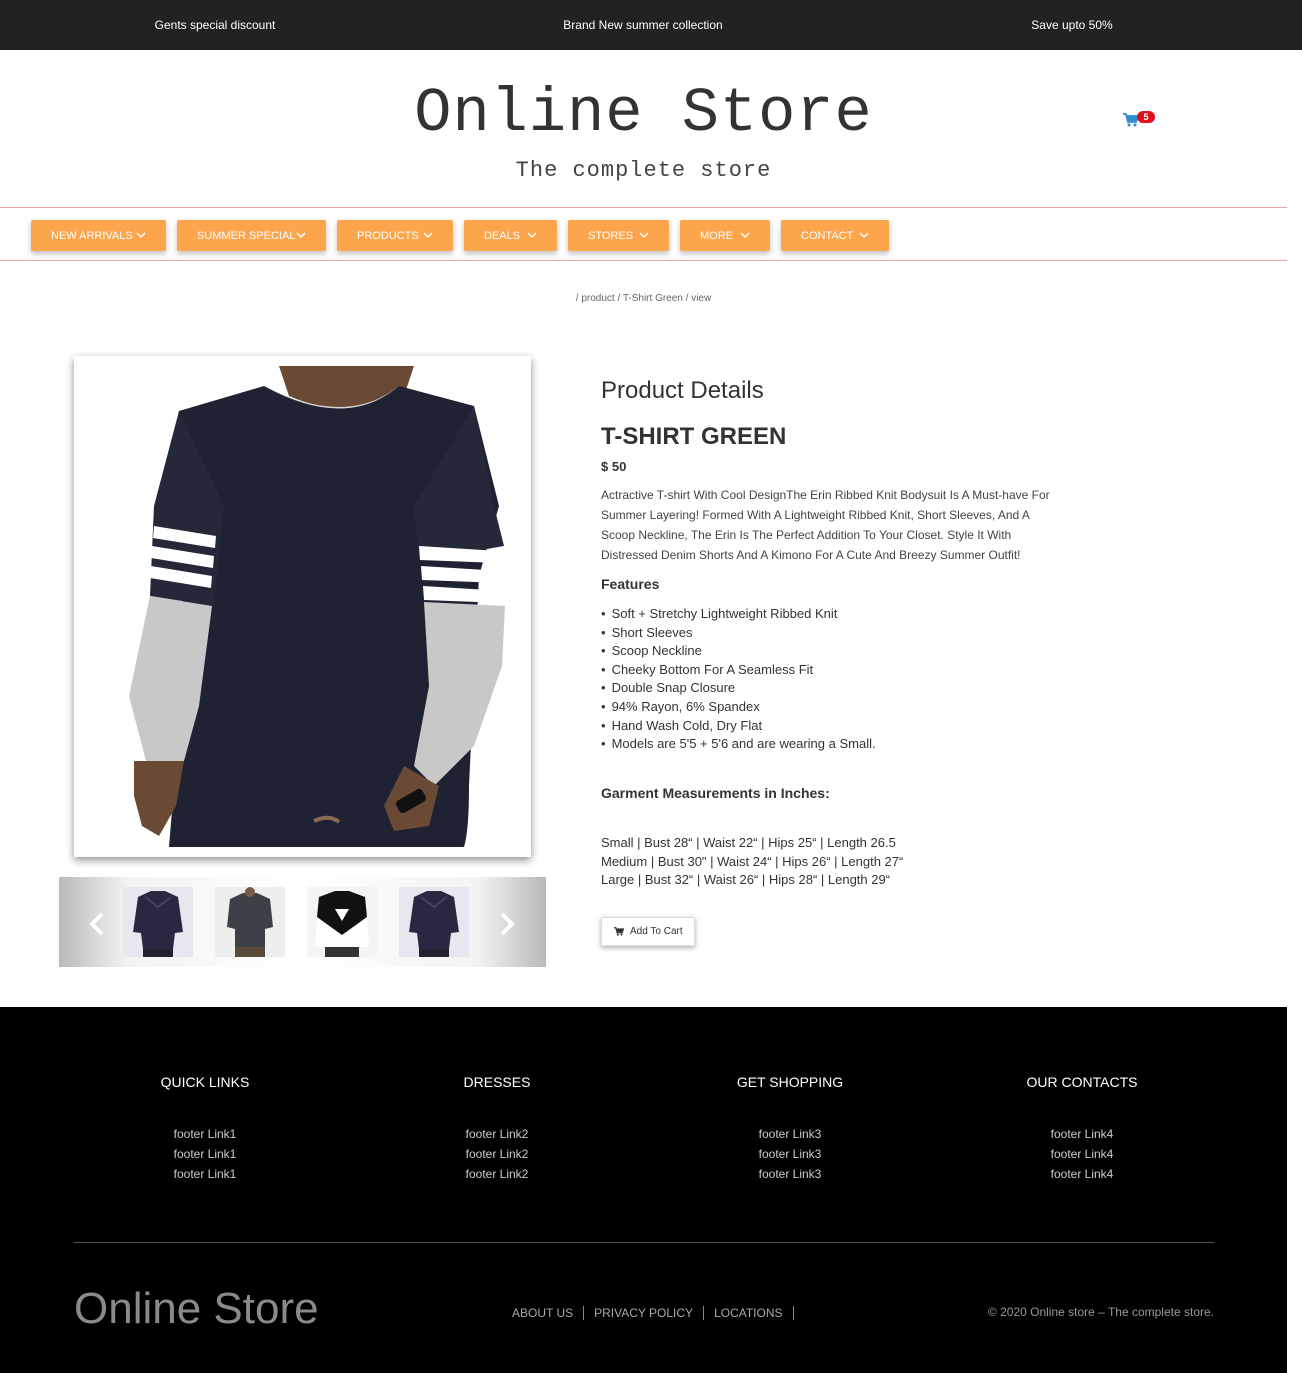 The image size is (1302, 1373). I want to click on footer-divider, so click(644, 1242).